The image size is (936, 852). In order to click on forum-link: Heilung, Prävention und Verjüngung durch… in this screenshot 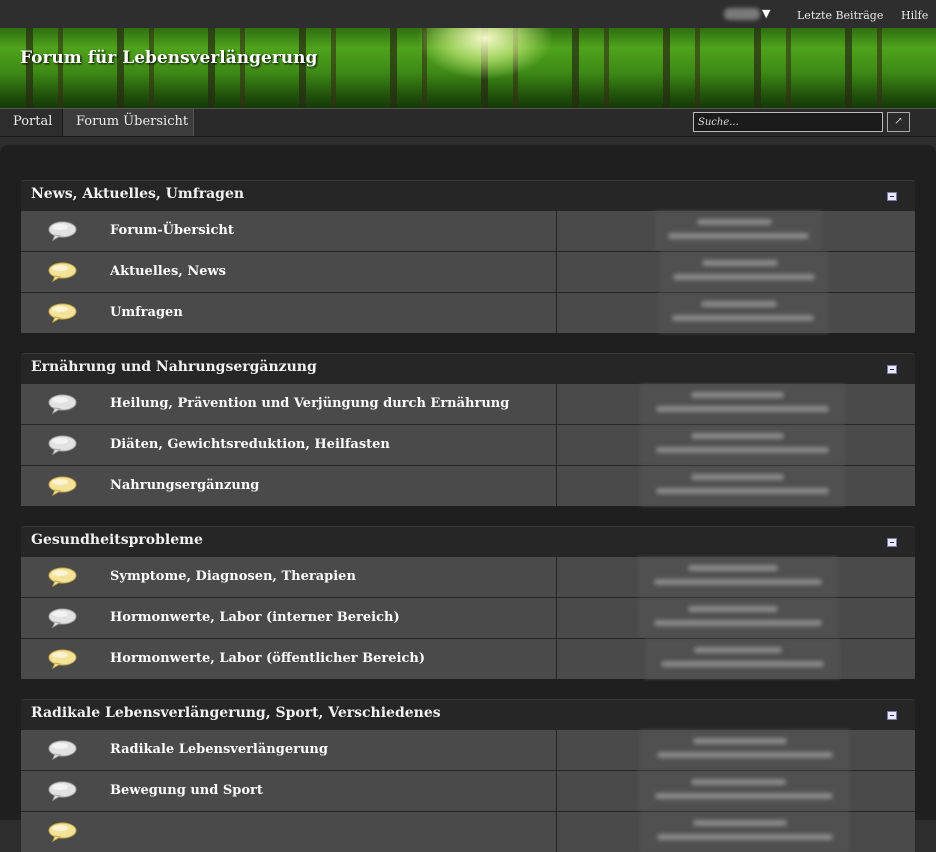, I will do `click(309, 403)`.